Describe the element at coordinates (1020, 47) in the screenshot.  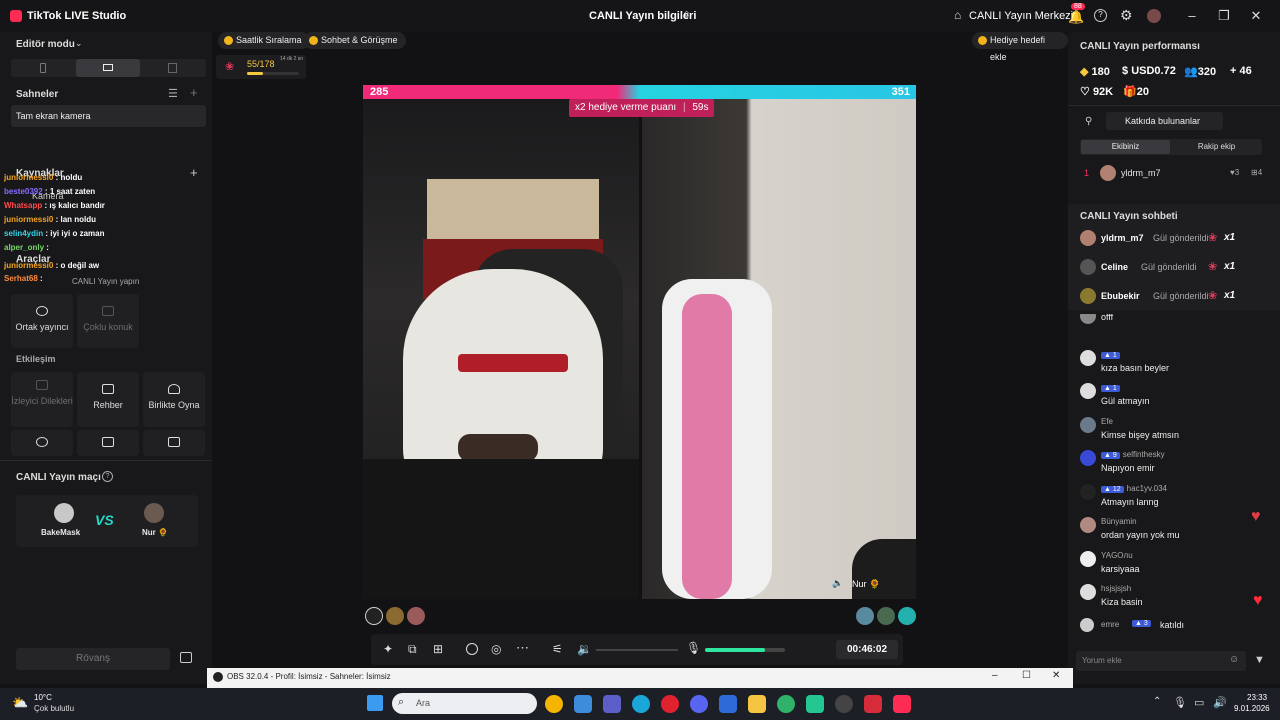
I see `gift-goal-pill: Hediye hedefi ekle` at that location.